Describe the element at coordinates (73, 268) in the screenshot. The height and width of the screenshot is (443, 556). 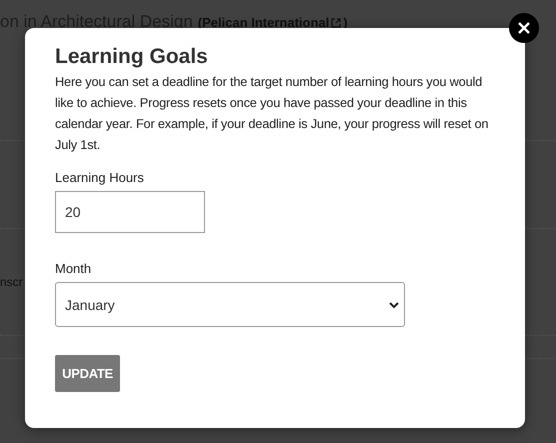
I see `field-label: Month` at that location.